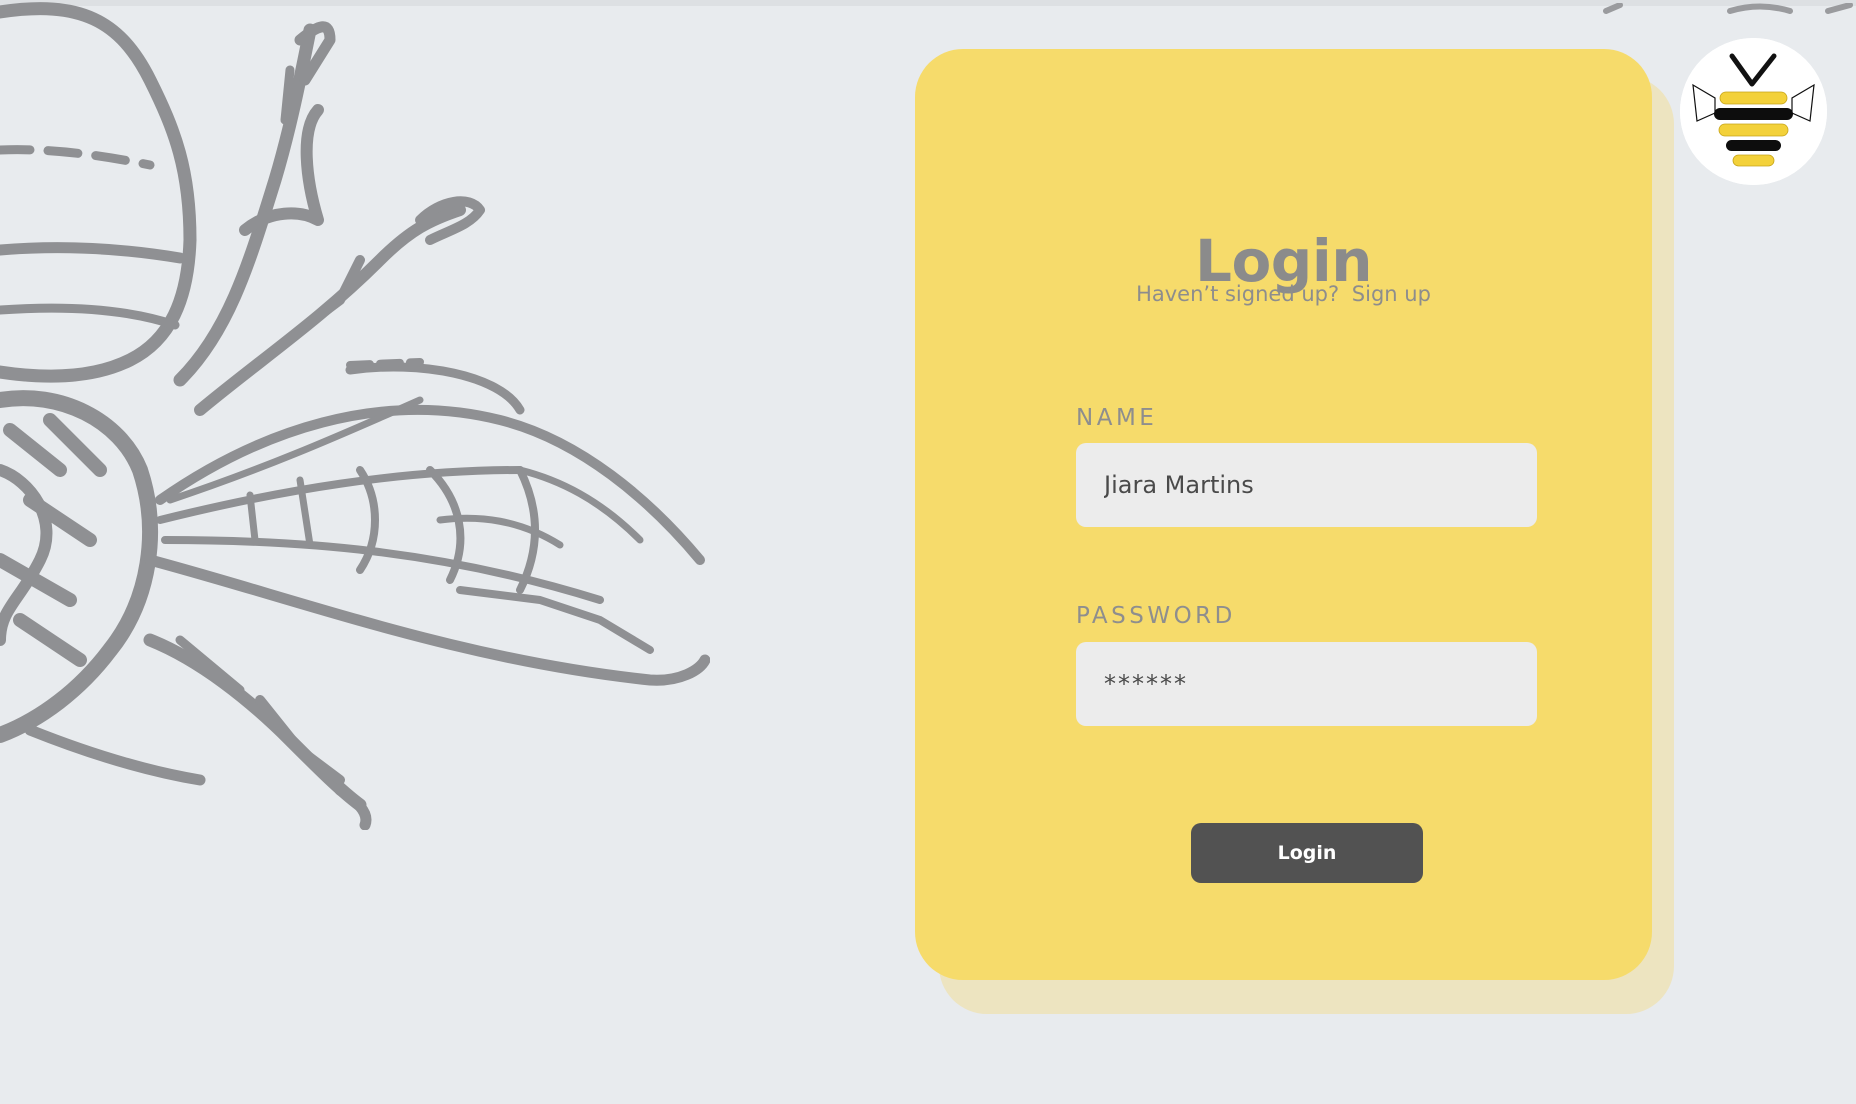 The width and height of the screenshot is (1856, 1104). Describe the element at coordinates (1238, 294) in the screenshot. I see `signup-prompt: Haven’t signed up?` at that location.